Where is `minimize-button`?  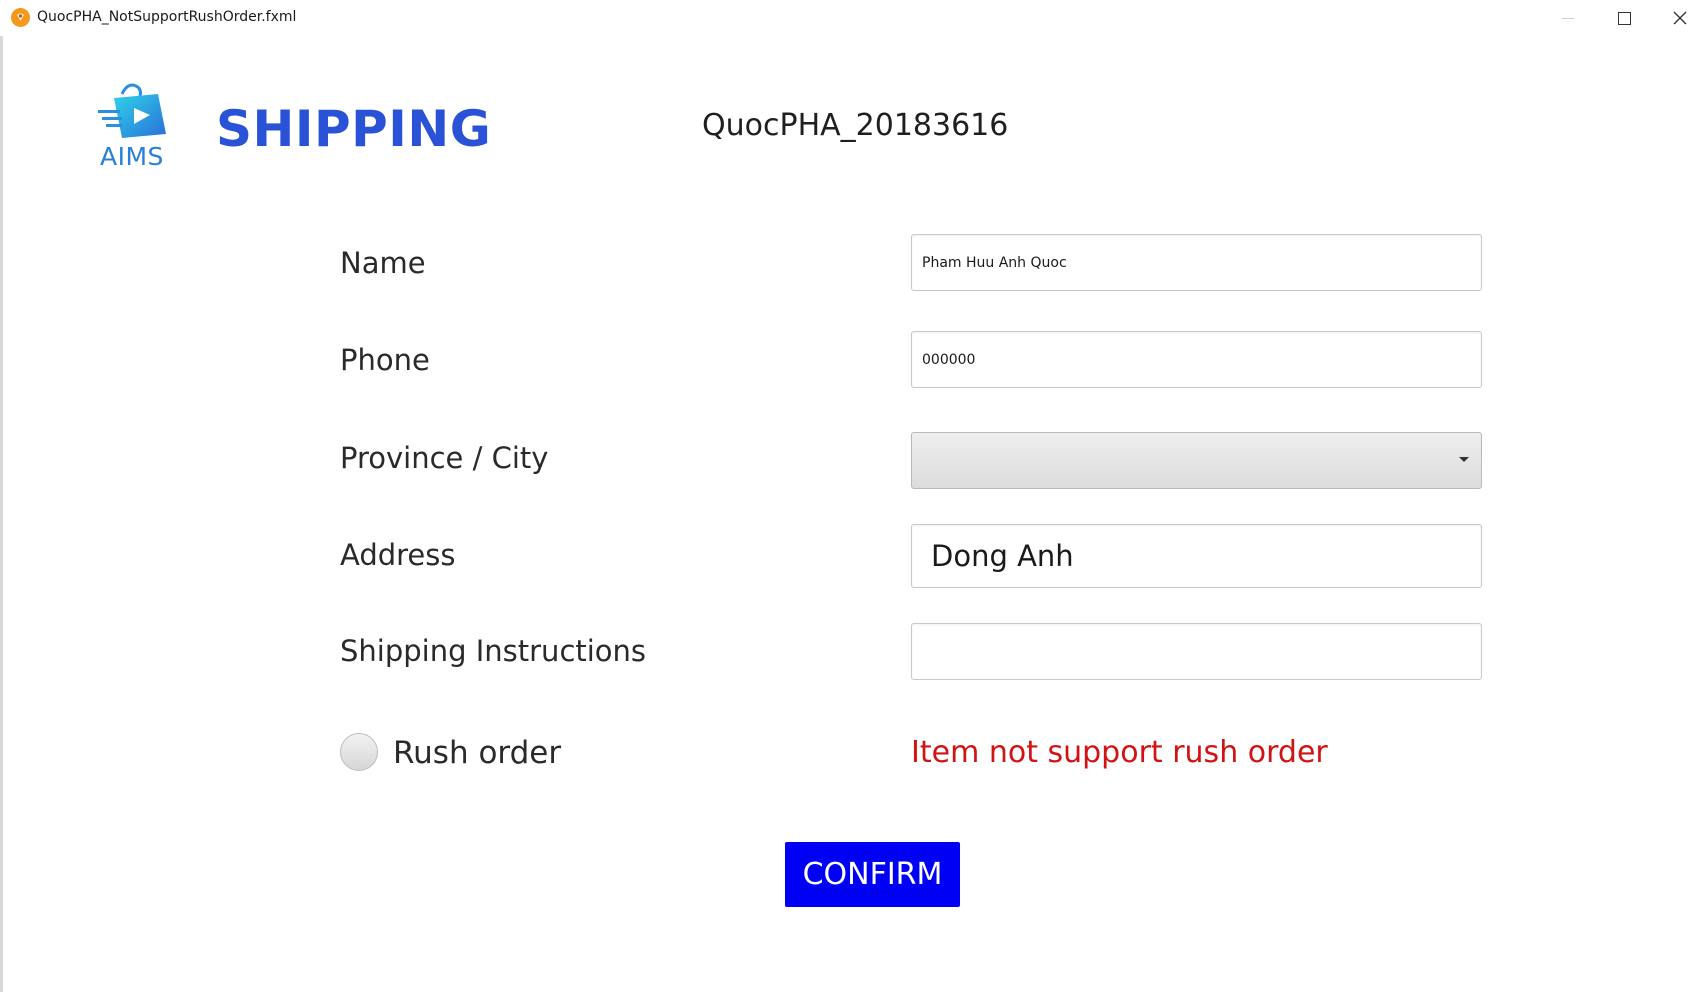
minimize-button is located at coordinates (1568, 18).